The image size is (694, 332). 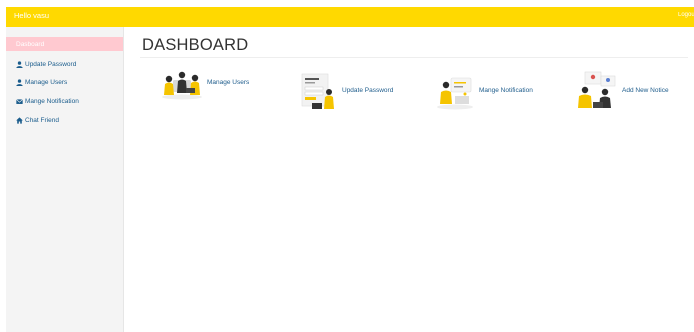 What do you see at coordinates (597, 93) in the screenshot?
I see `notice-illustration` at bounding box center [597, 93].